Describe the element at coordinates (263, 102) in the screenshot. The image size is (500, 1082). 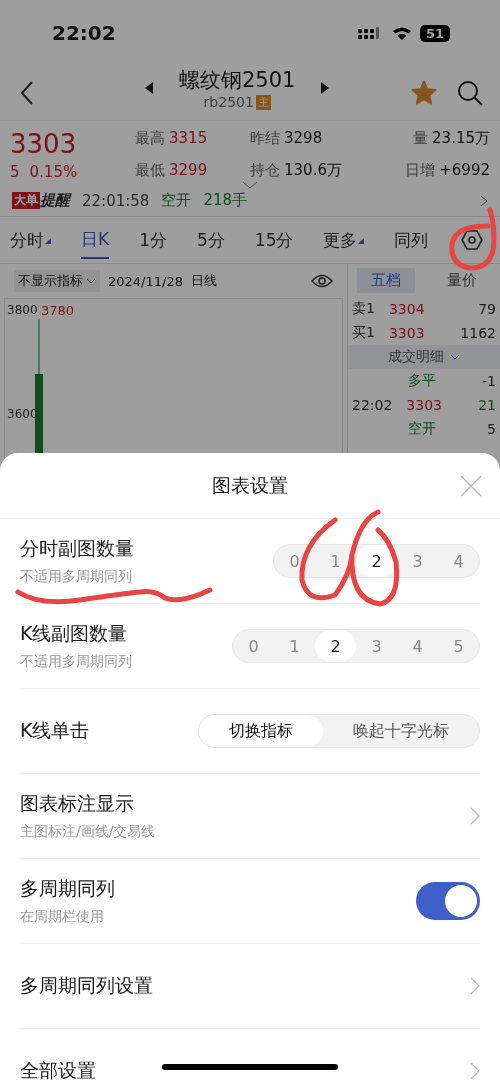
I see `main-contract-tag: 主` at that location.